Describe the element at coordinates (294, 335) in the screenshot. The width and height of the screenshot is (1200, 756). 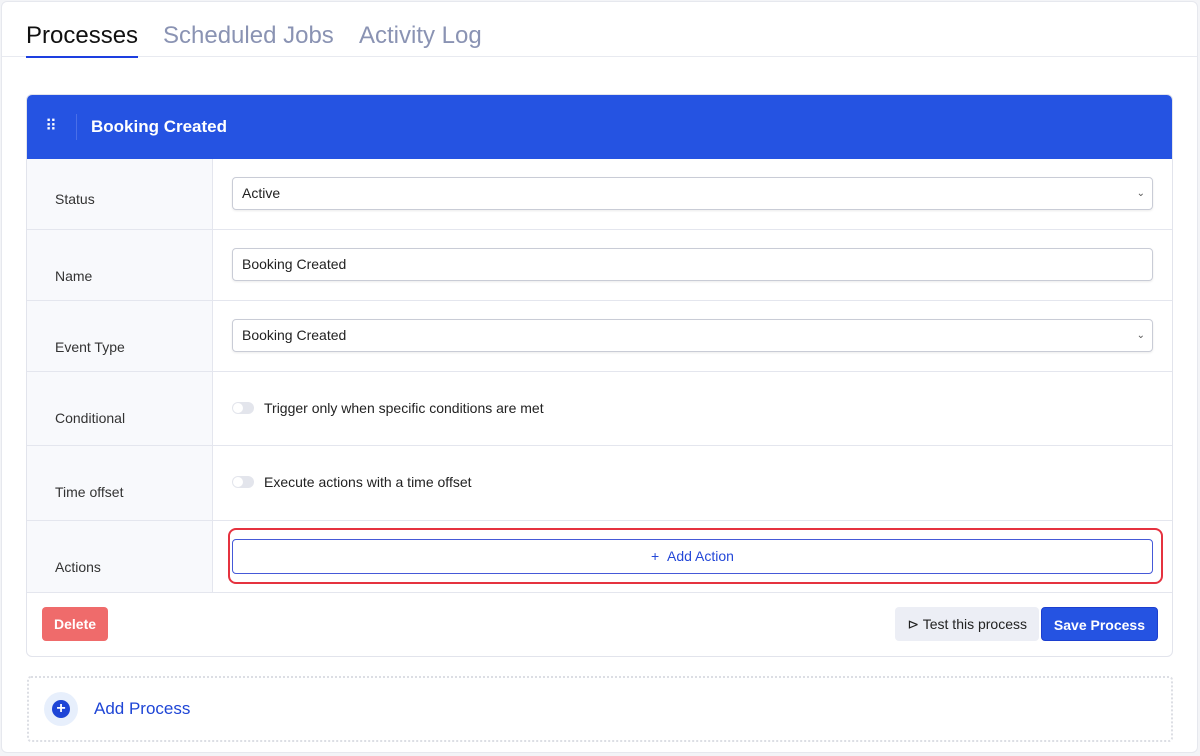
I see `event-type-value: Booking Created` at that location.